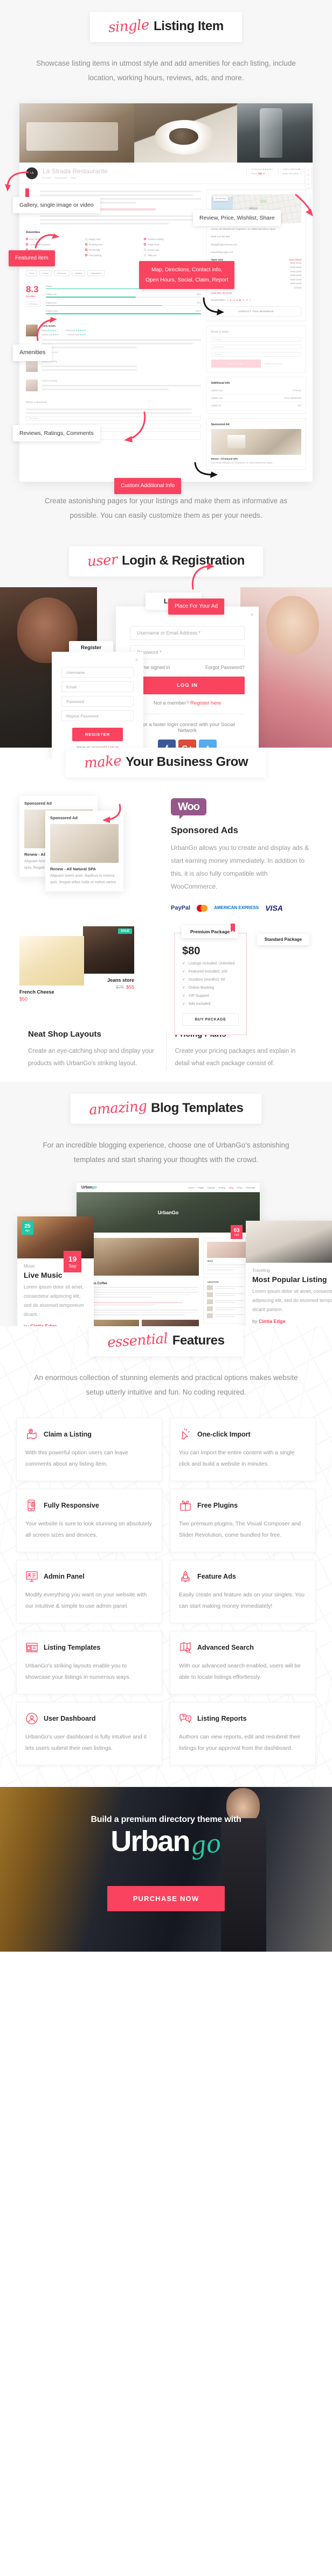  What do you see at coordinates (256, 340) in the screenshot?
I see `booking-persons-select: 1 Person ▾` at bounding box center [256, 340].